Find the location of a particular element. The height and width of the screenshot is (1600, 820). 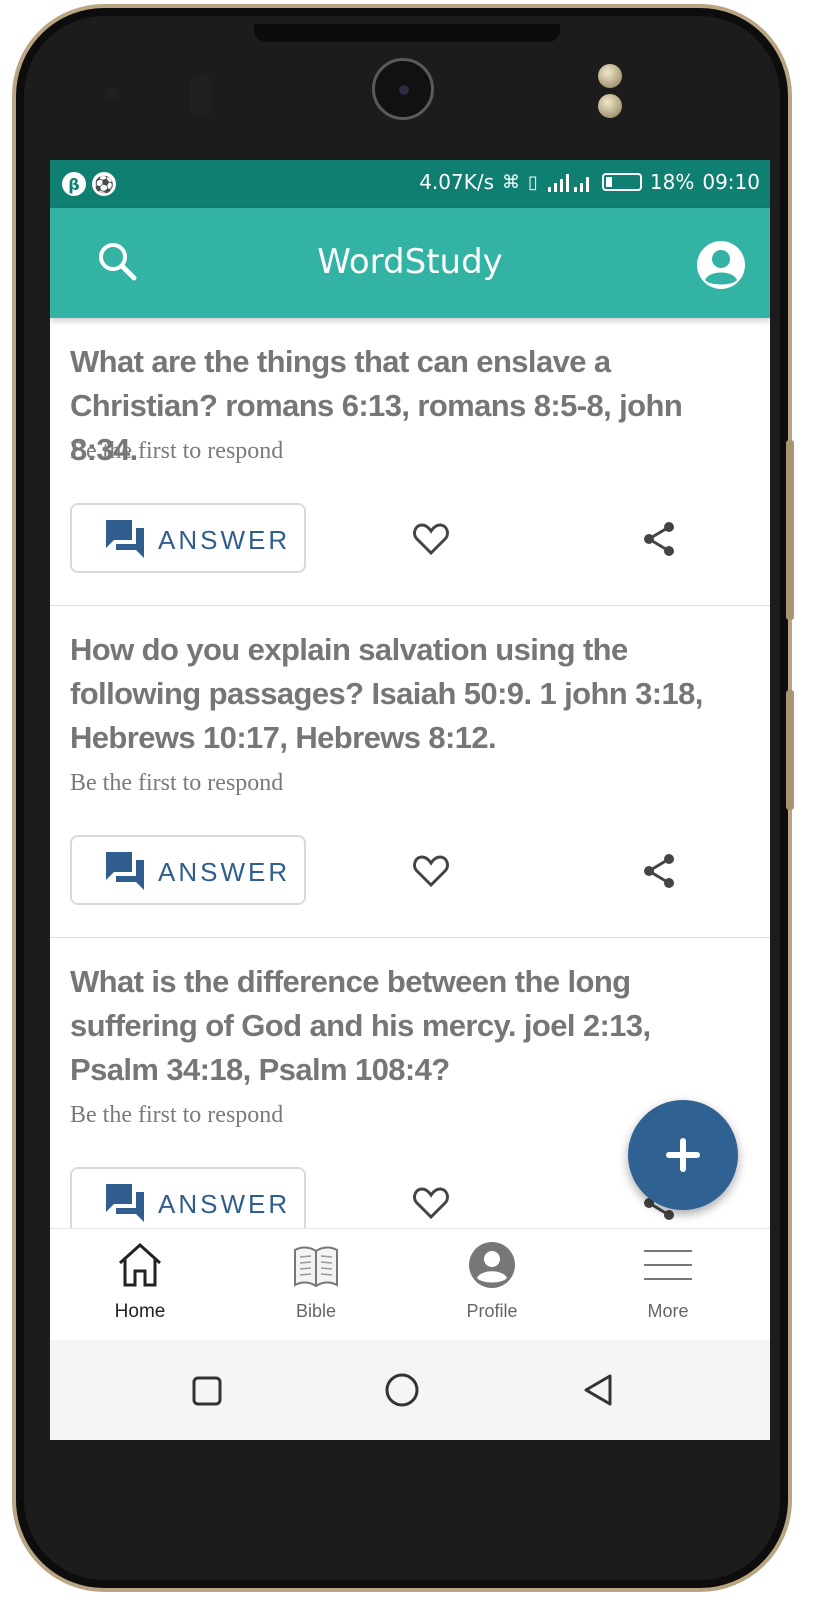

light-sensor is located at coordinates (201, 95).